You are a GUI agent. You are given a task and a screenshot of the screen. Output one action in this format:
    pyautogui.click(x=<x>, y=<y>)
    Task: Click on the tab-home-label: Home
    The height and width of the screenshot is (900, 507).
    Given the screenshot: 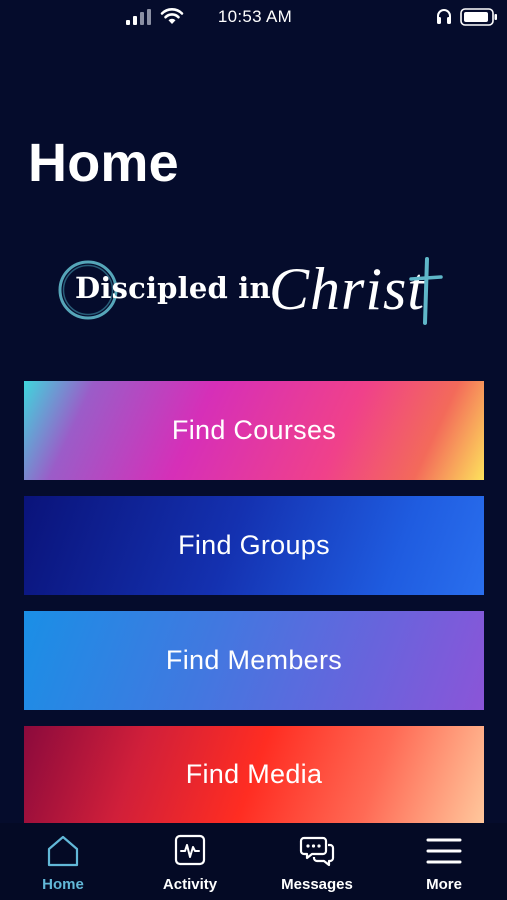 What is the action you would take?
    pyautogui.click(x=63, y=884)
    